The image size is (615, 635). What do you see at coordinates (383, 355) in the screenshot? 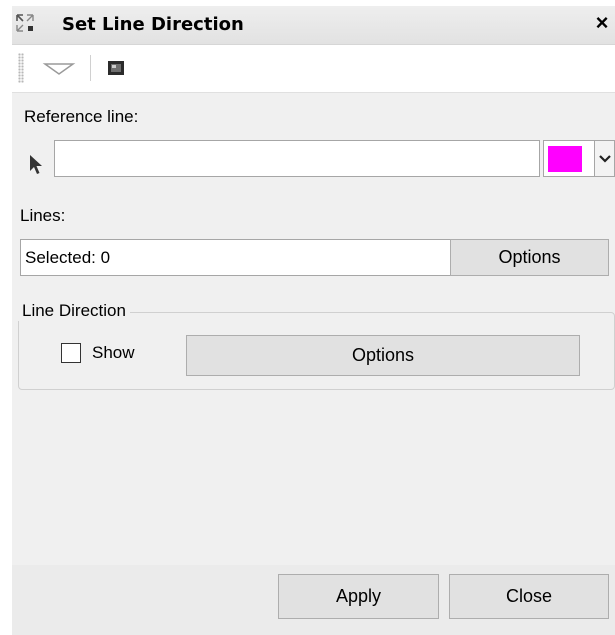
I see `line-direction-options-button: Options` at bounding box center [383, 355].